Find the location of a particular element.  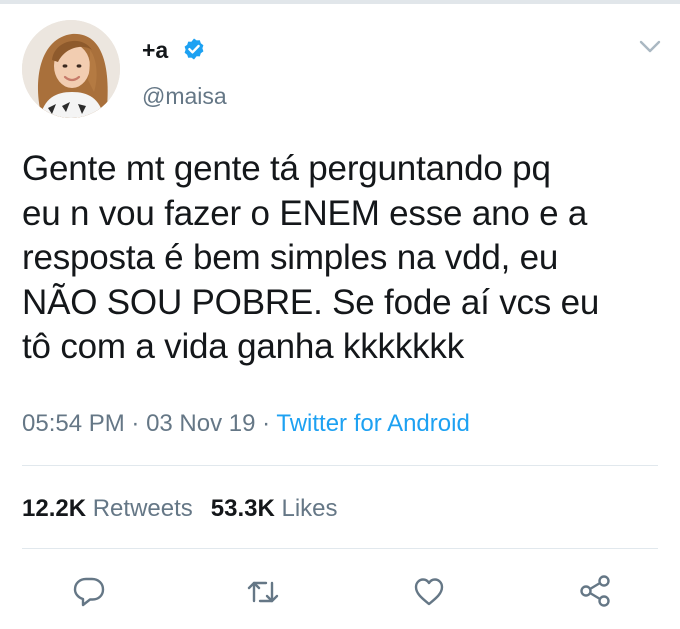

display-name: +a is located at coordinates (155, 50).